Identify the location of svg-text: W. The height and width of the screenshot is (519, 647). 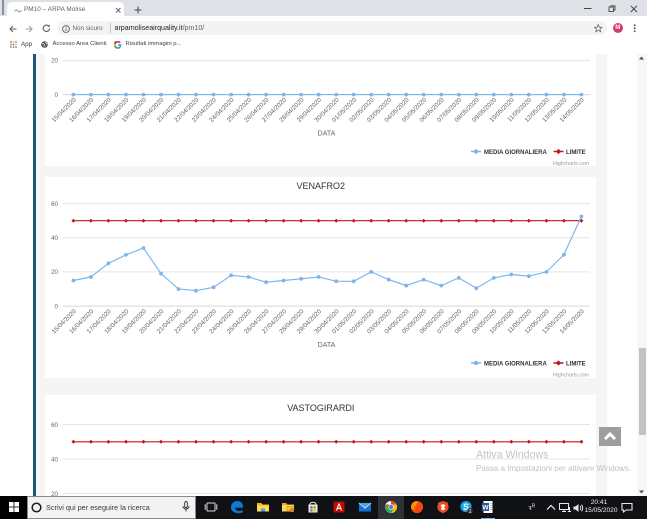
(485, 507).